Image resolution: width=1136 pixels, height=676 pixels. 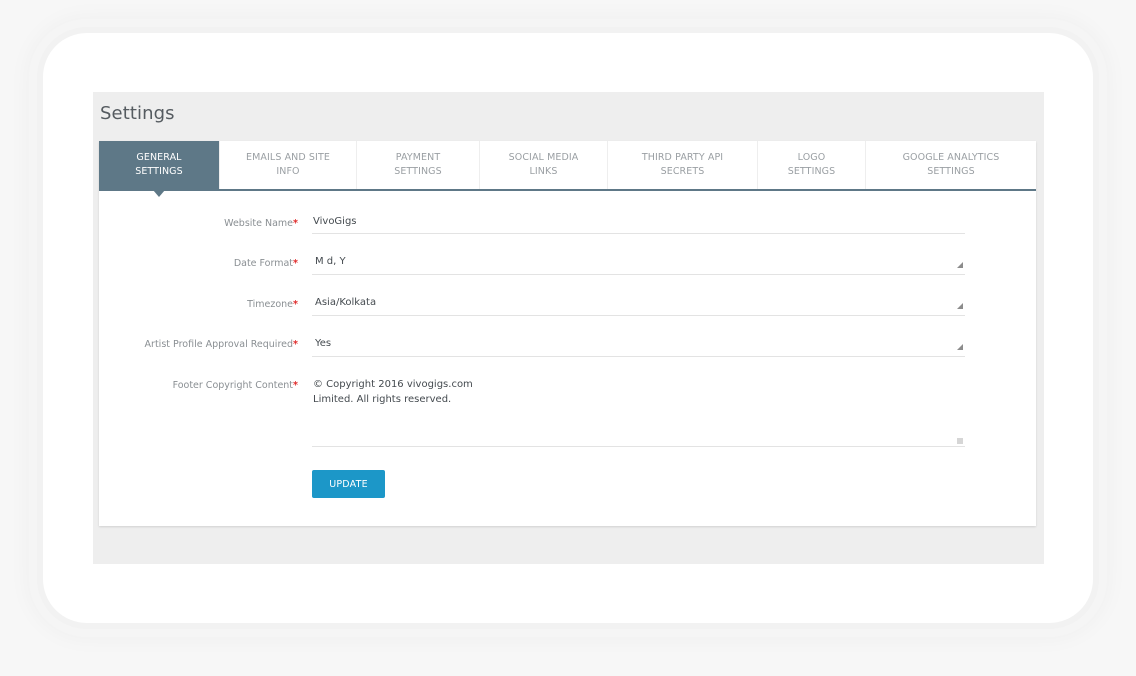 What do you see at coordinates (272, 304) in the screenshot?
I see `timezone-label: Timezone*` at bounding box center [272, 304].